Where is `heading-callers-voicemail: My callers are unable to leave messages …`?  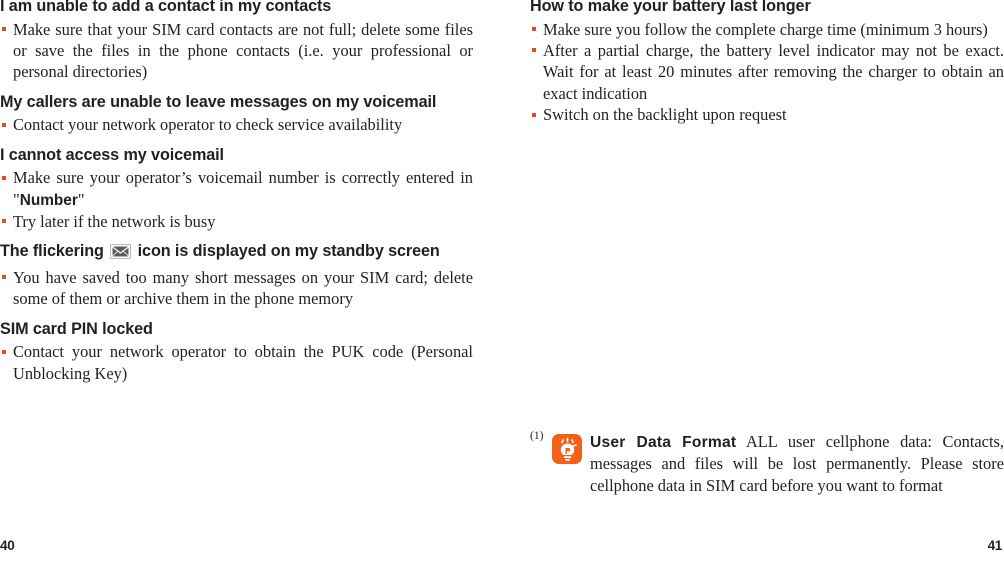 heading-callers-voicemail: My callers are unable to leave messages … is located at coordinates (218, 101).